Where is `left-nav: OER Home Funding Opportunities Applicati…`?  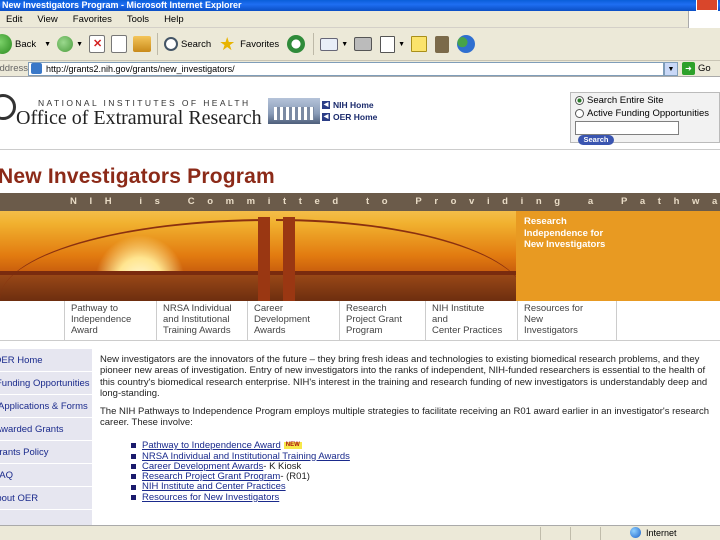
left-nav: OER Home Funding Opportunities Applicati… is located at coordinates (46, 437).